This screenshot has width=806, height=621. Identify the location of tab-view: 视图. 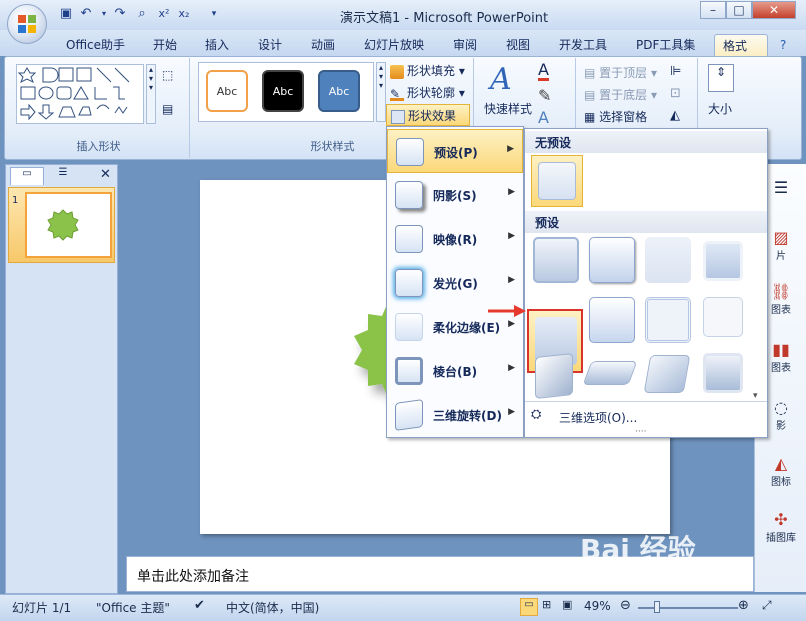
(518, 45).